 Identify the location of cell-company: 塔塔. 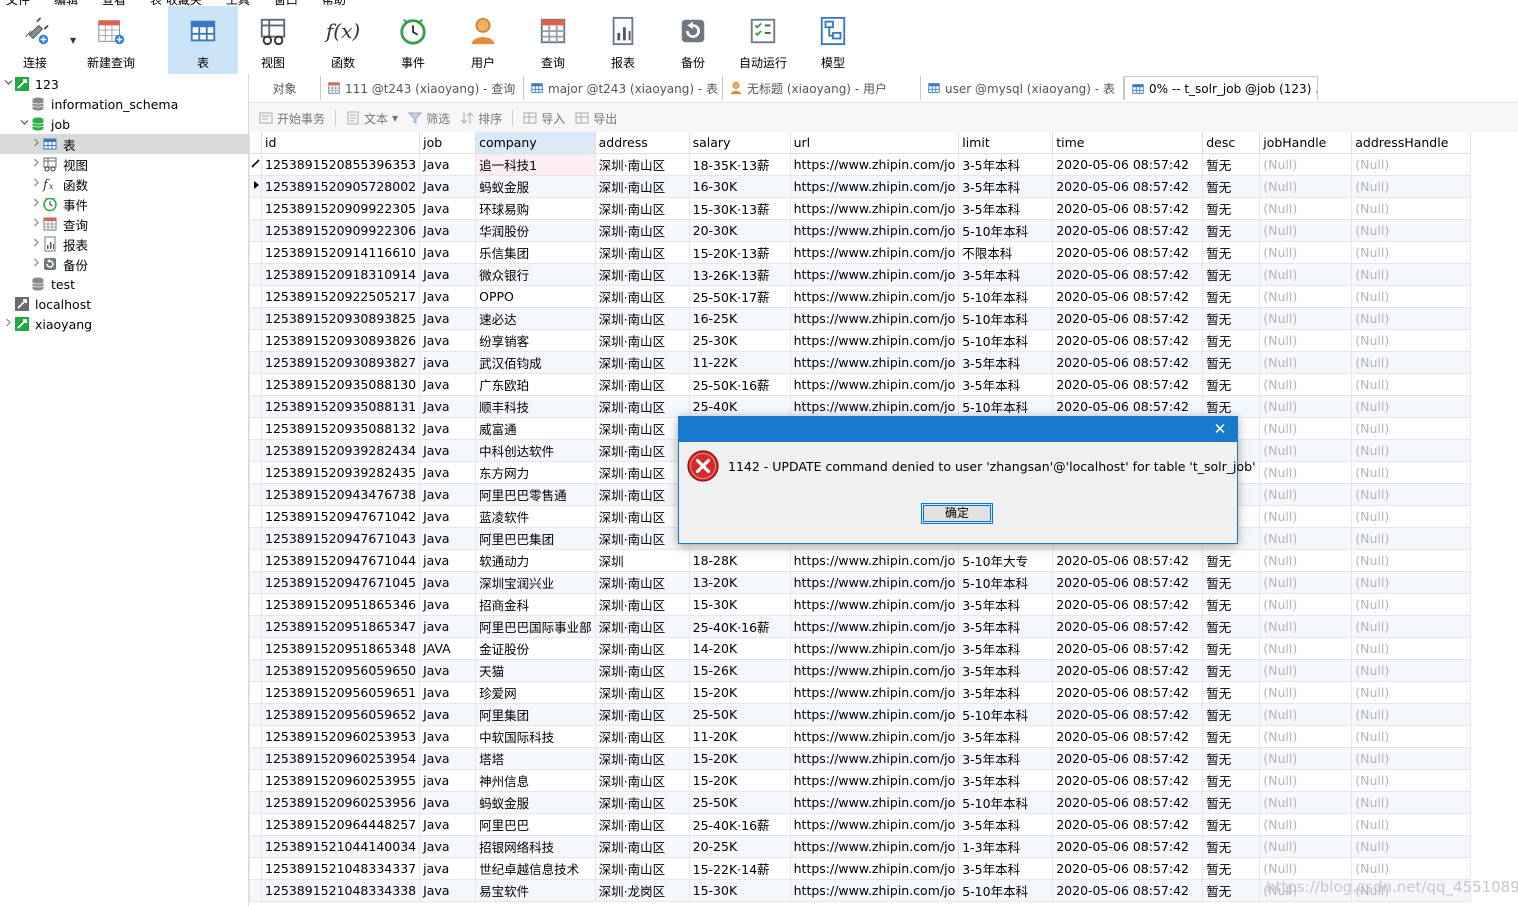
(535, 758).